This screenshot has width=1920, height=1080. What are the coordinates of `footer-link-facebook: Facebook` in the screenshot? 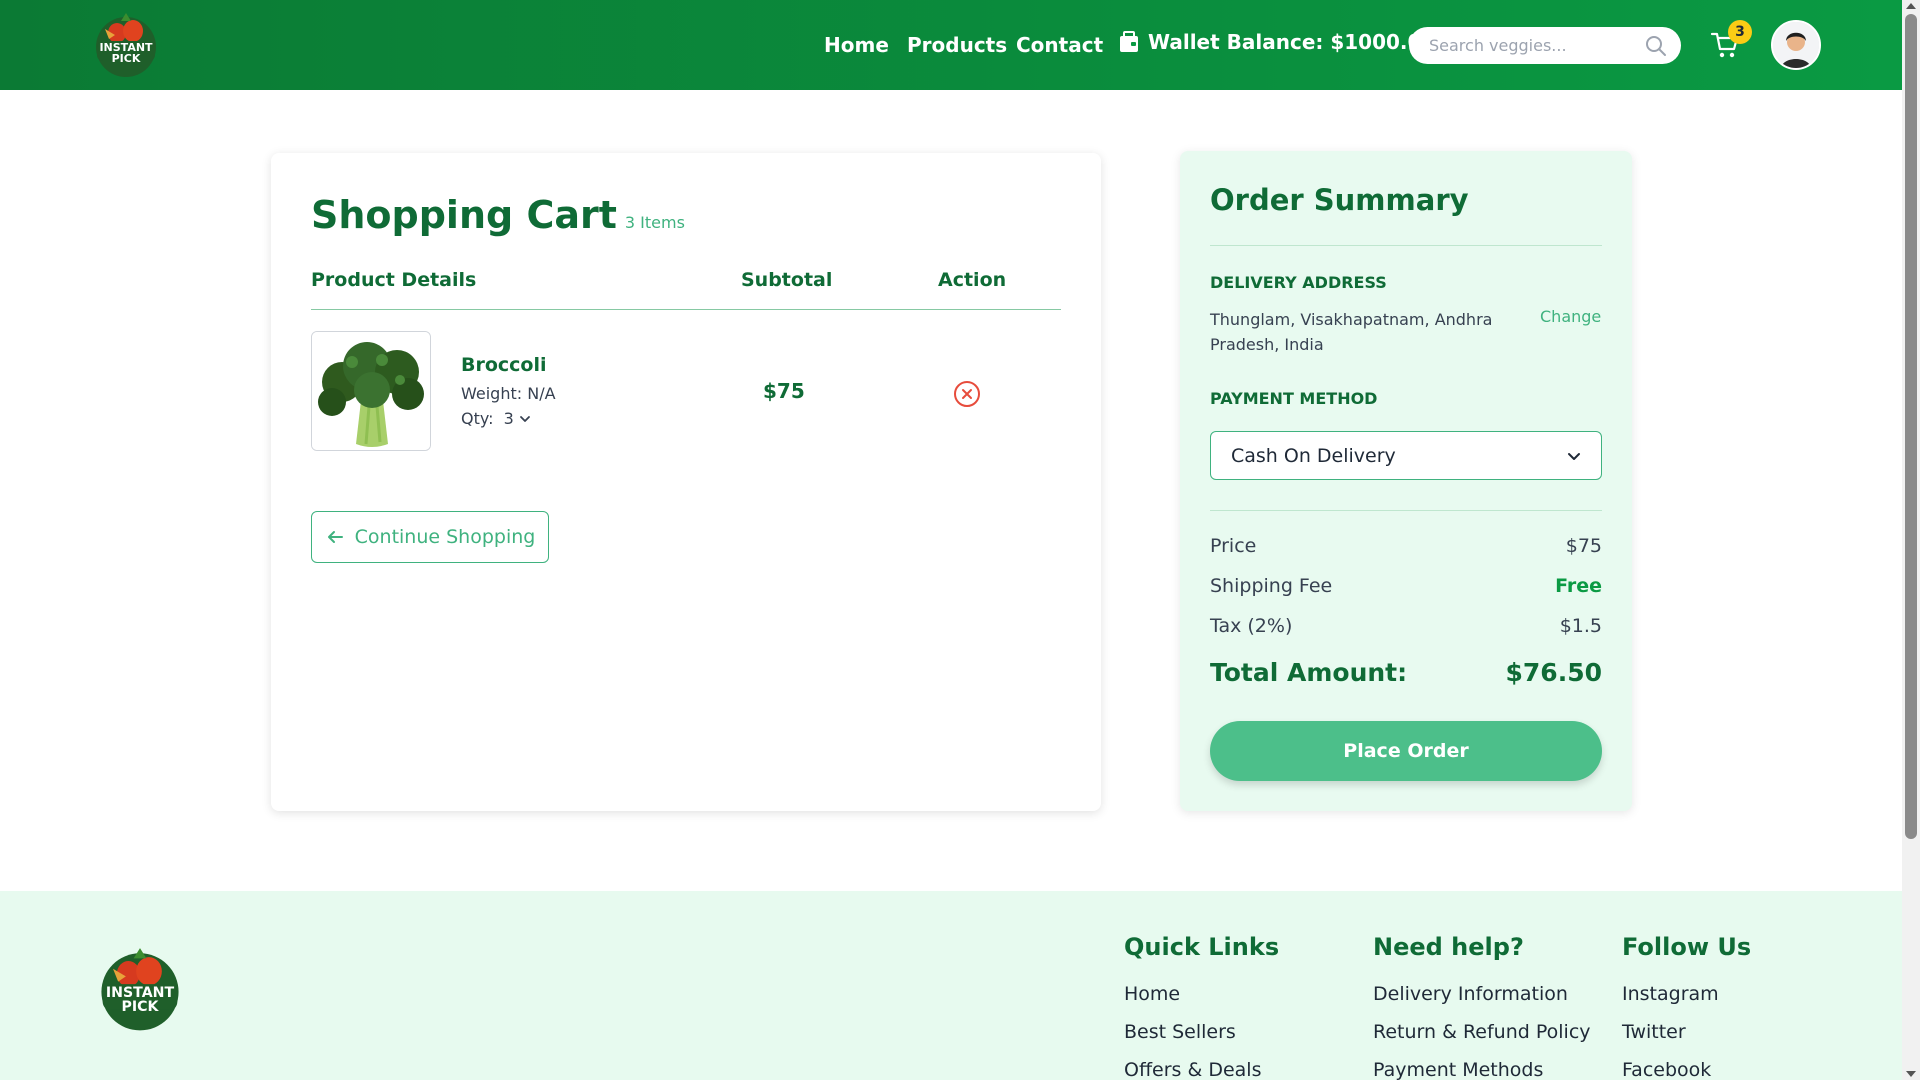 It's located at (1686, 1069).